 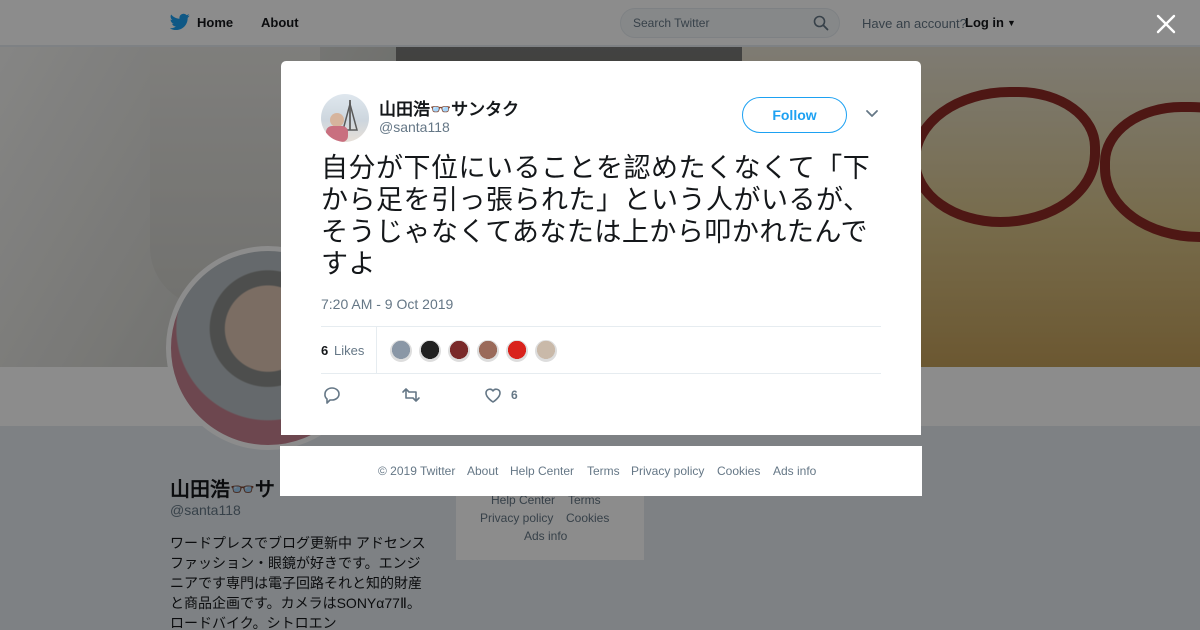 What do you see at coordinates (667, 471) in the screenshot?
I see `footer-privacy: Privacy policy` at bounding box center [667, 471].